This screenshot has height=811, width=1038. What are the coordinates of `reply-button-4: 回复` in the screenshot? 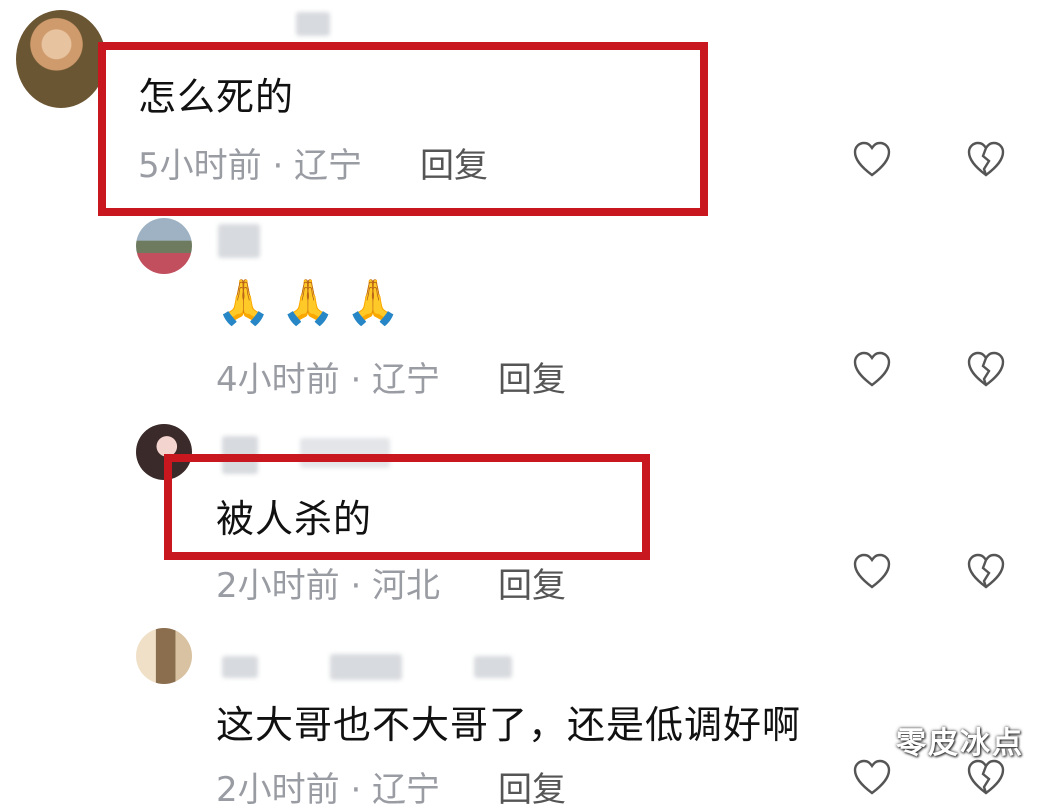 It's located at (532, 786).